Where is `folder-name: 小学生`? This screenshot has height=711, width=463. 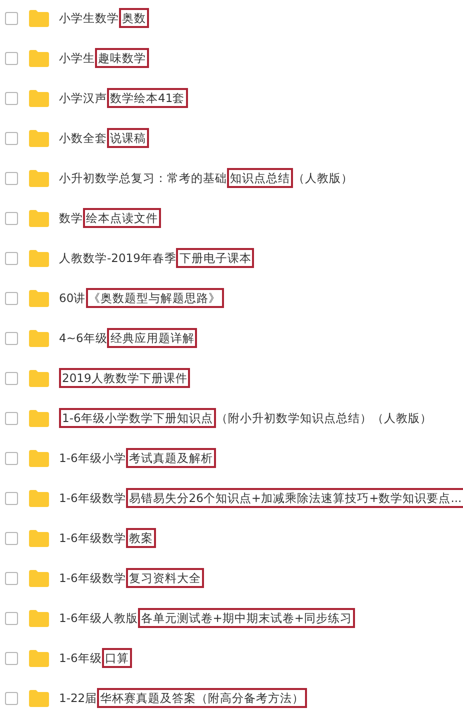
folder-name: 小学生 is located at coordinates (77, 58).